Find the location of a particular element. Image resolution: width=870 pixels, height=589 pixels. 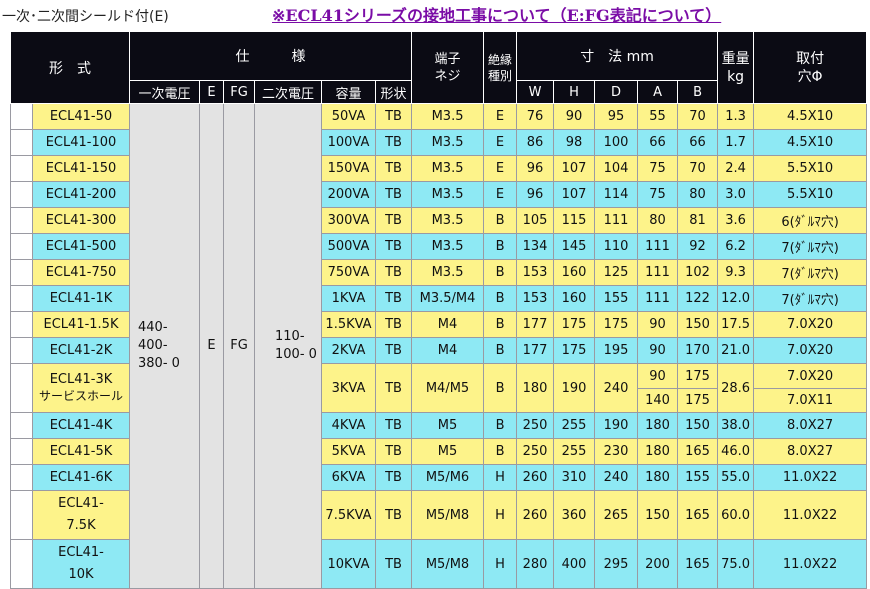

cell-a: 111 is located at coordinates (658, 272).